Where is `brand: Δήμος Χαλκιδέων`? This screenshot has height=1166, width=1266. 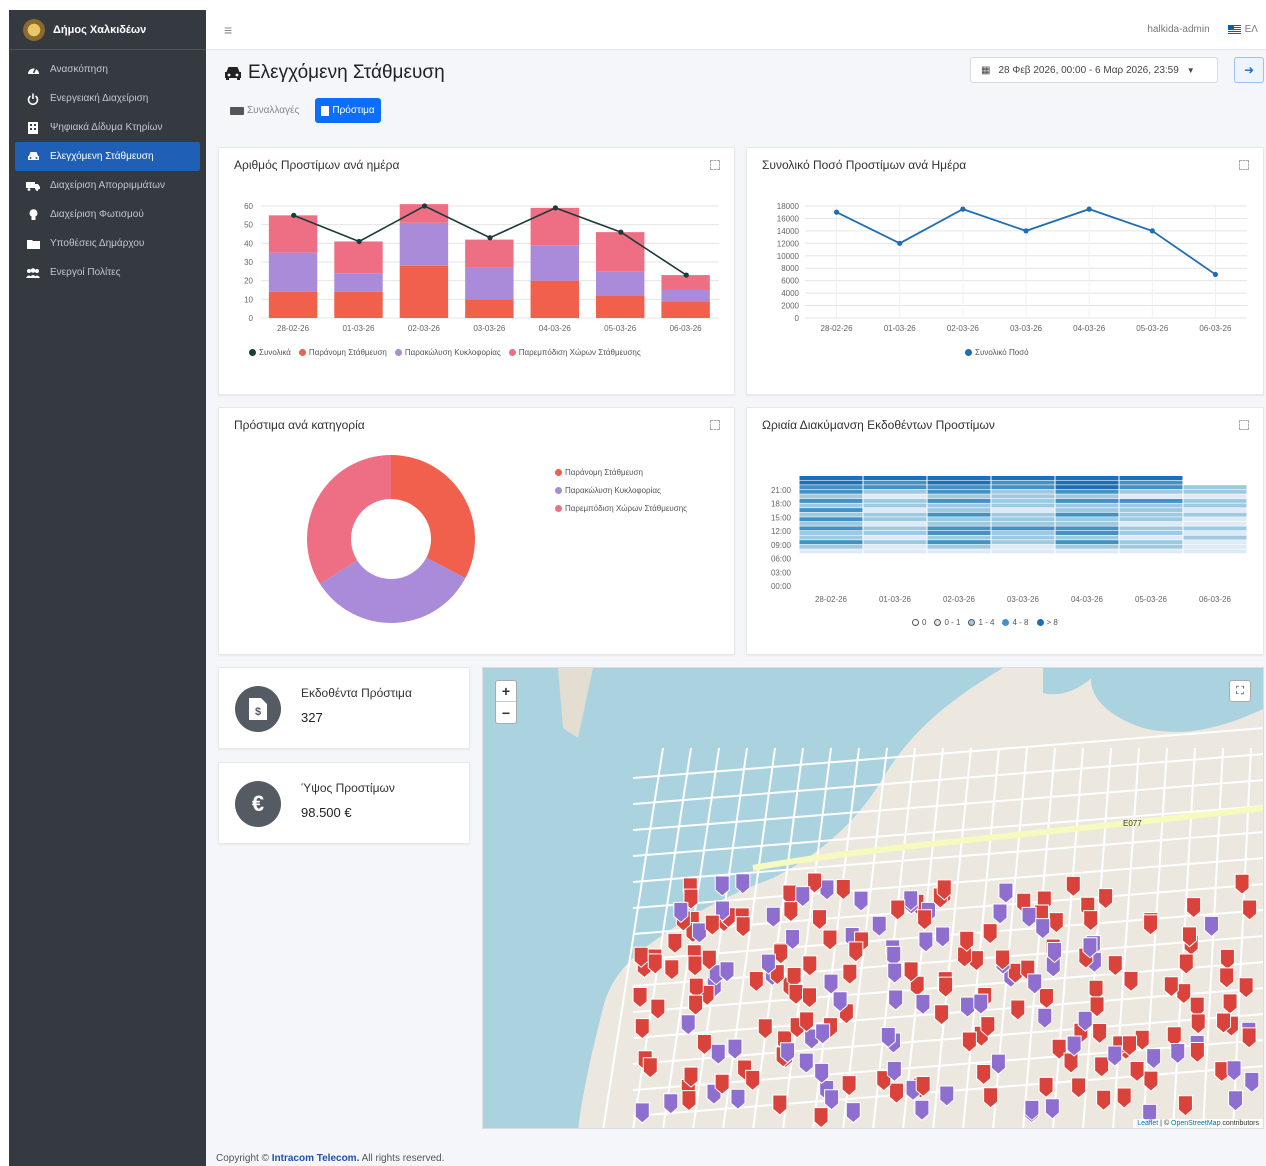 brand: Δήμος Χαλκιδέων is located at coordinates (107, 30).